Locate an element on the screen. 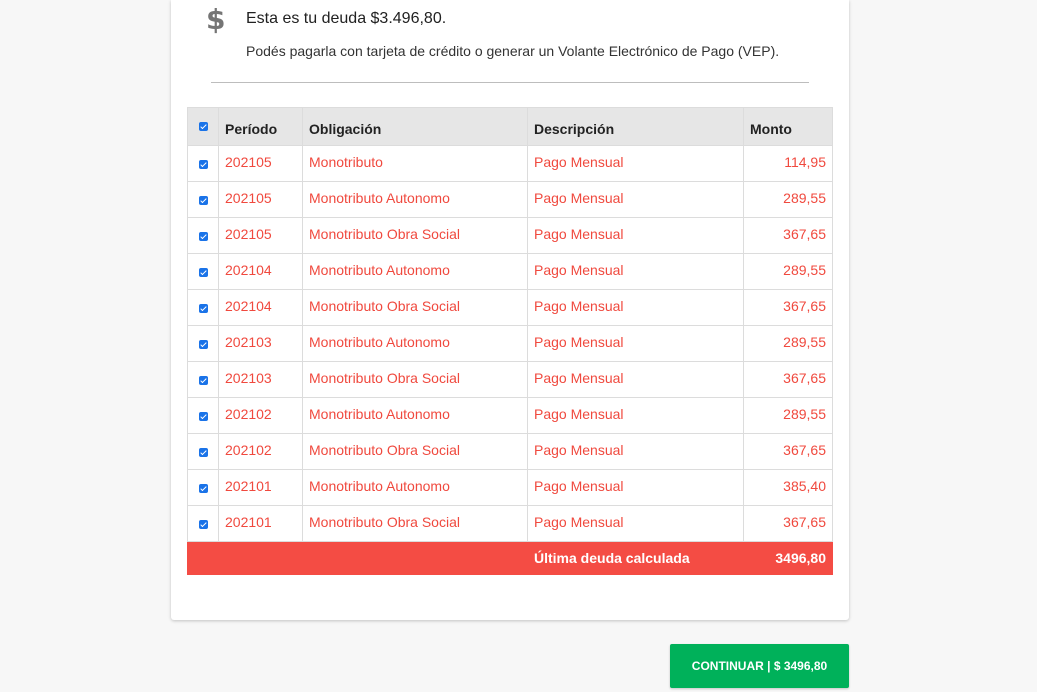 The height and width of the screenshot is (692, 1037). select-all-checkbox is located at coordinates (203, 126).